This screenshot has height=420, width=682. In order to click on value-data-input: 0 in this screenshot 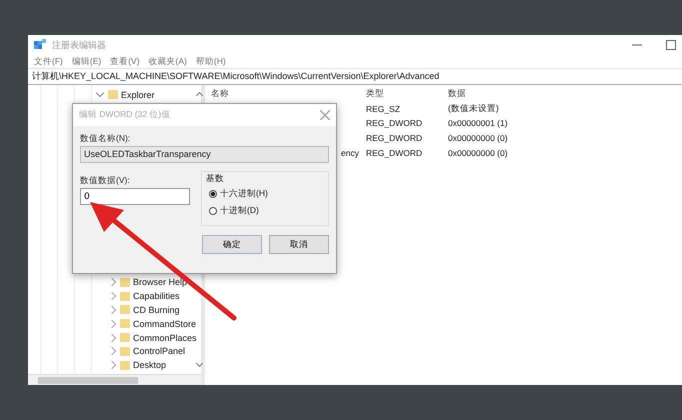, I will do `click(135, 196)`.